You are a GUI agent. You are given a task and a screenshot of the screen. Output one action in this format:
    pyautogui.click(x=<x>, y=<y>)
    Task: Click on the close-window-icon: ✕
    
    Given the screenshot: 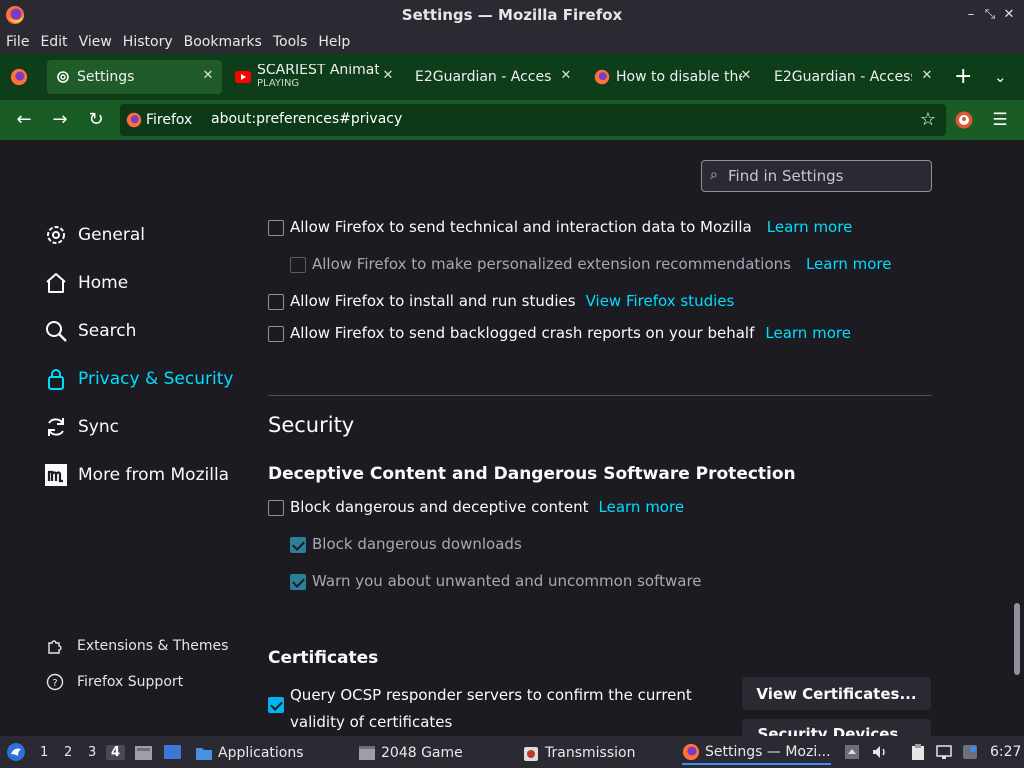 What is the action you would take?
    pyautogui.click(x=1009, y=15)
    